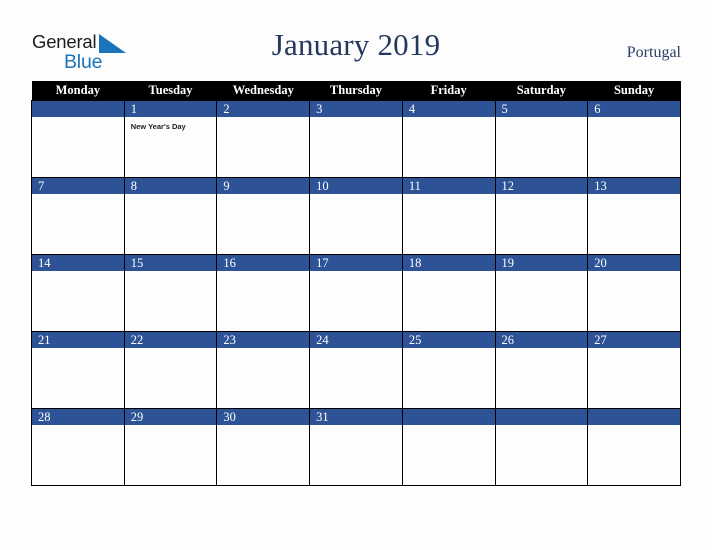 The image size is (712, 550). Describe the element at coordinates (263, 263) in the screenshot. I see `day-number: 16` at that location.